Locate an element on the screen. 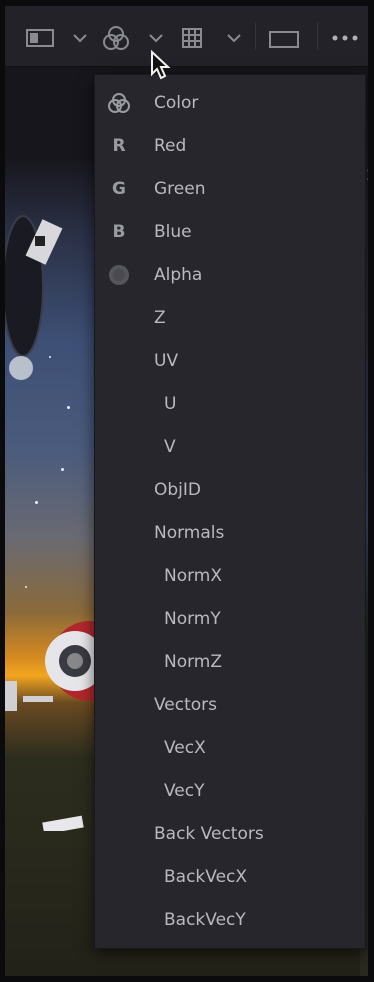 Image resolution: width=374 pixels, height=982 pixels. menu-item-backvecy: BackVecY is located at coordinates (230, 920).